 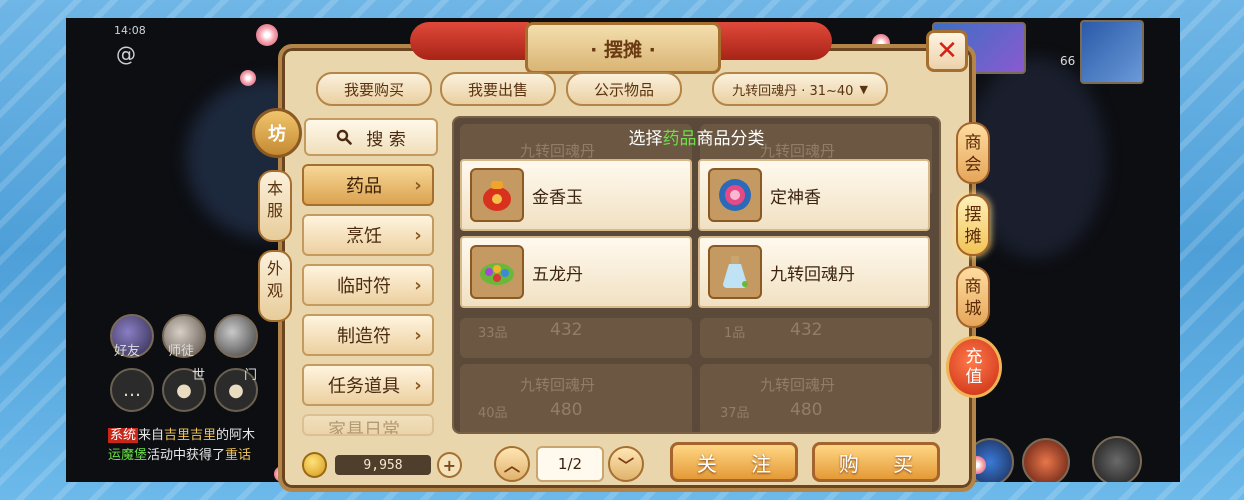 I want to click on subcategory-dingshenxiang: 定神香, so click(x=814, y=195).